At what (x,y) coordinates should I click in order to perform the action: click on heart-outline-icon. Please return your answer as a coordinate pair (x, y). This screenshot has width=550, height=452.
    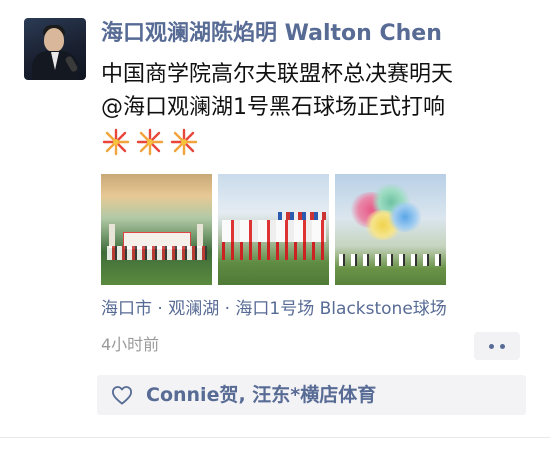
    Looking at the image, I should click on (122, 395).